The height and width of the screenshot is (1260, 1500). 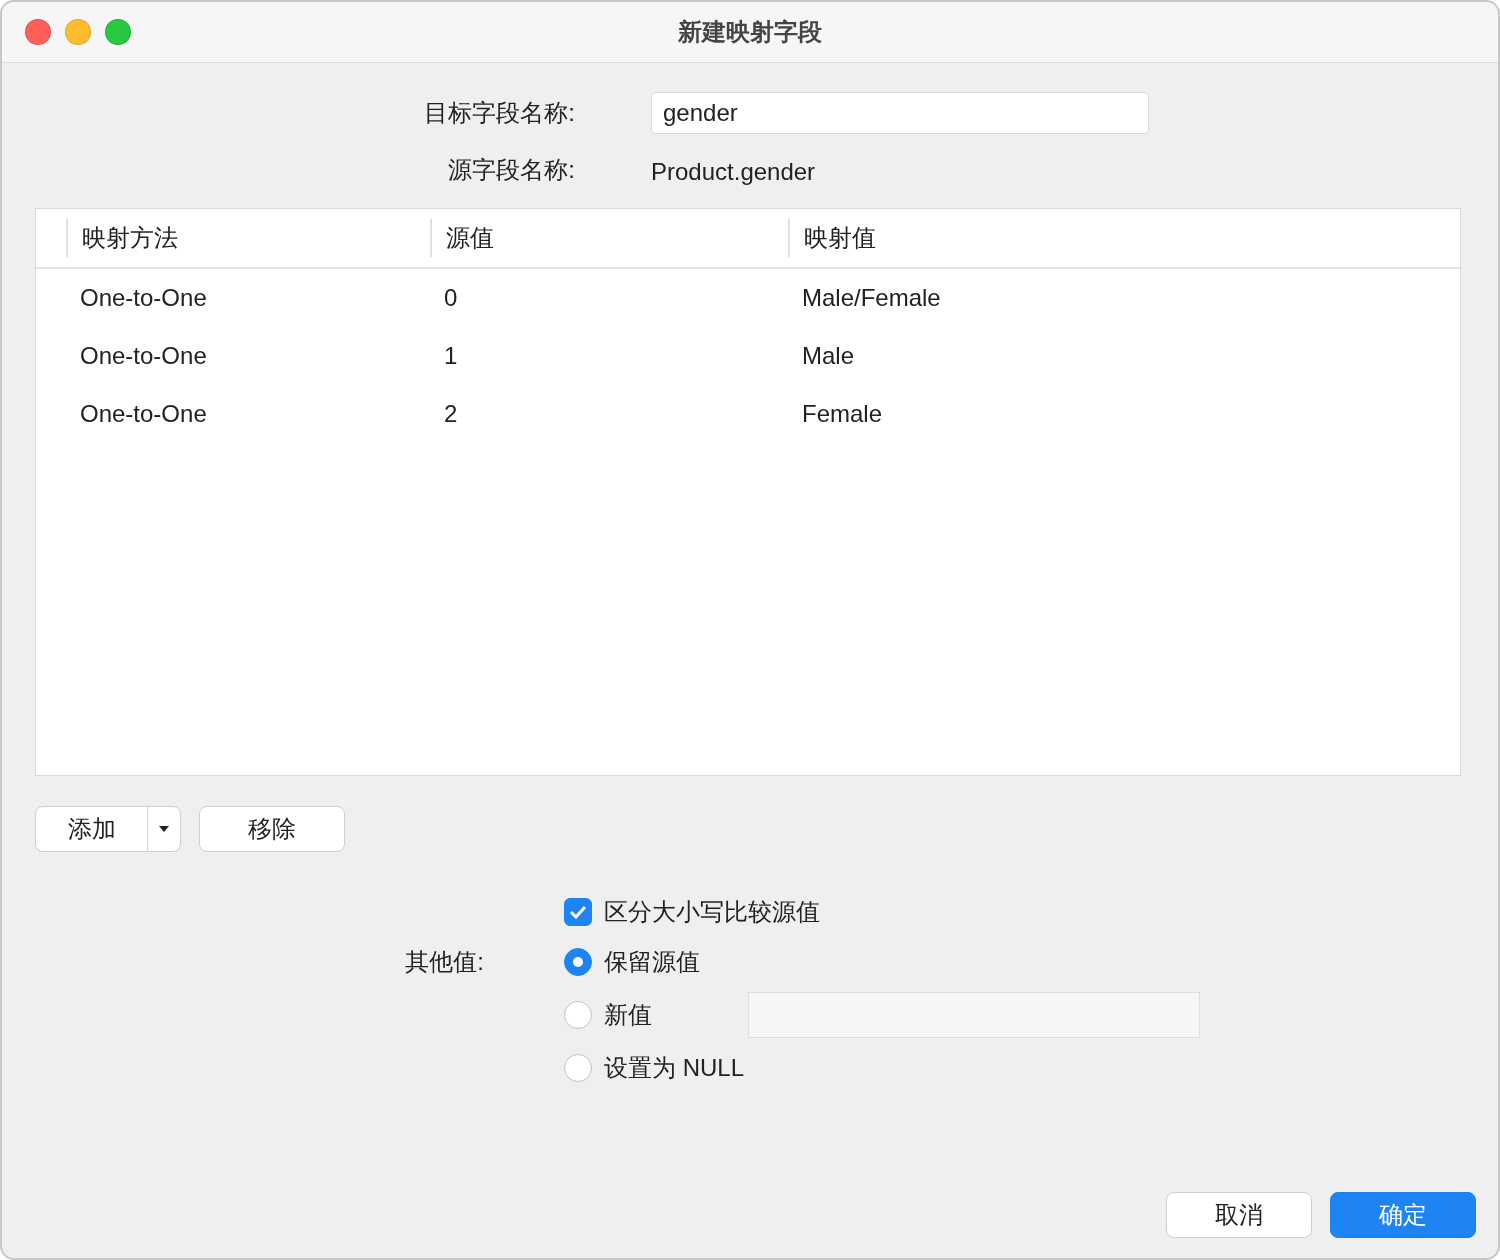 I want to click on minimize-icon, so click(x=78, y=32).